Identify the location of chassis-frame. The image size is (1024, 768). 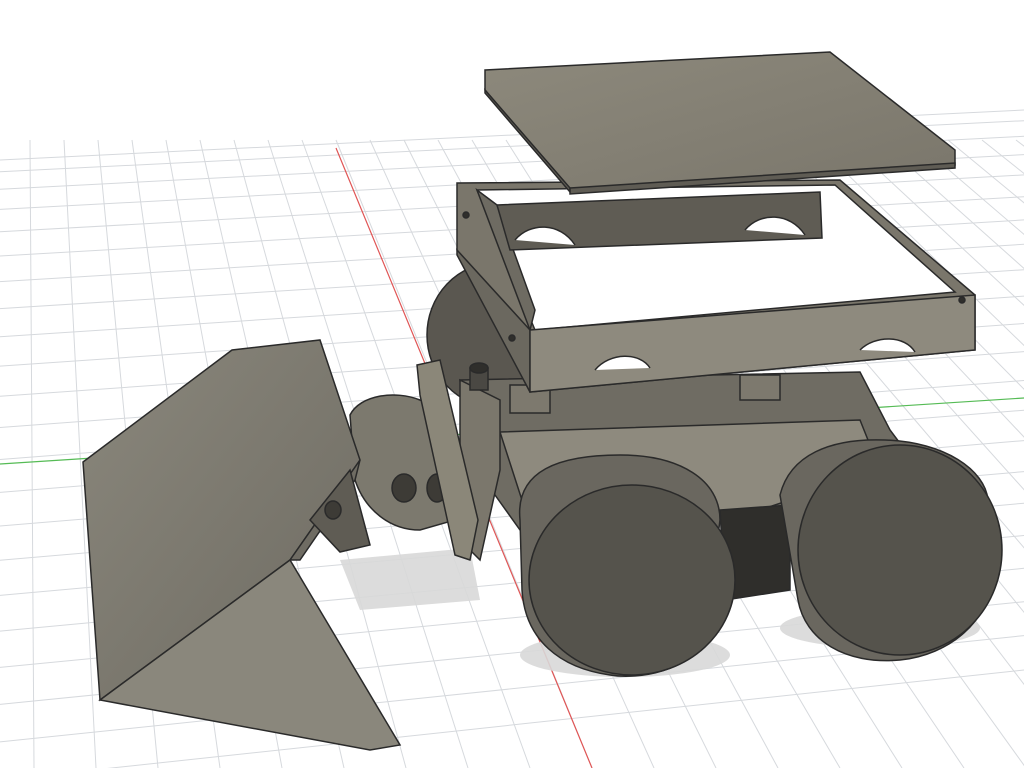
(716, 286).